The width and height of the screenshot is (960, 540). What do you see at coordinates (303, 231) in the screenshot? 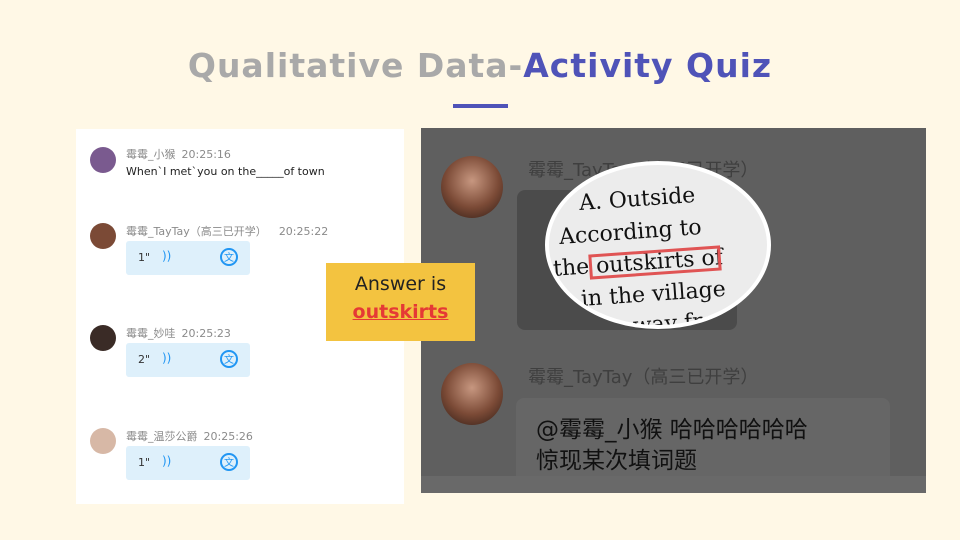
I see `message-time: 20:25:22` at bounding box center [303, 231].